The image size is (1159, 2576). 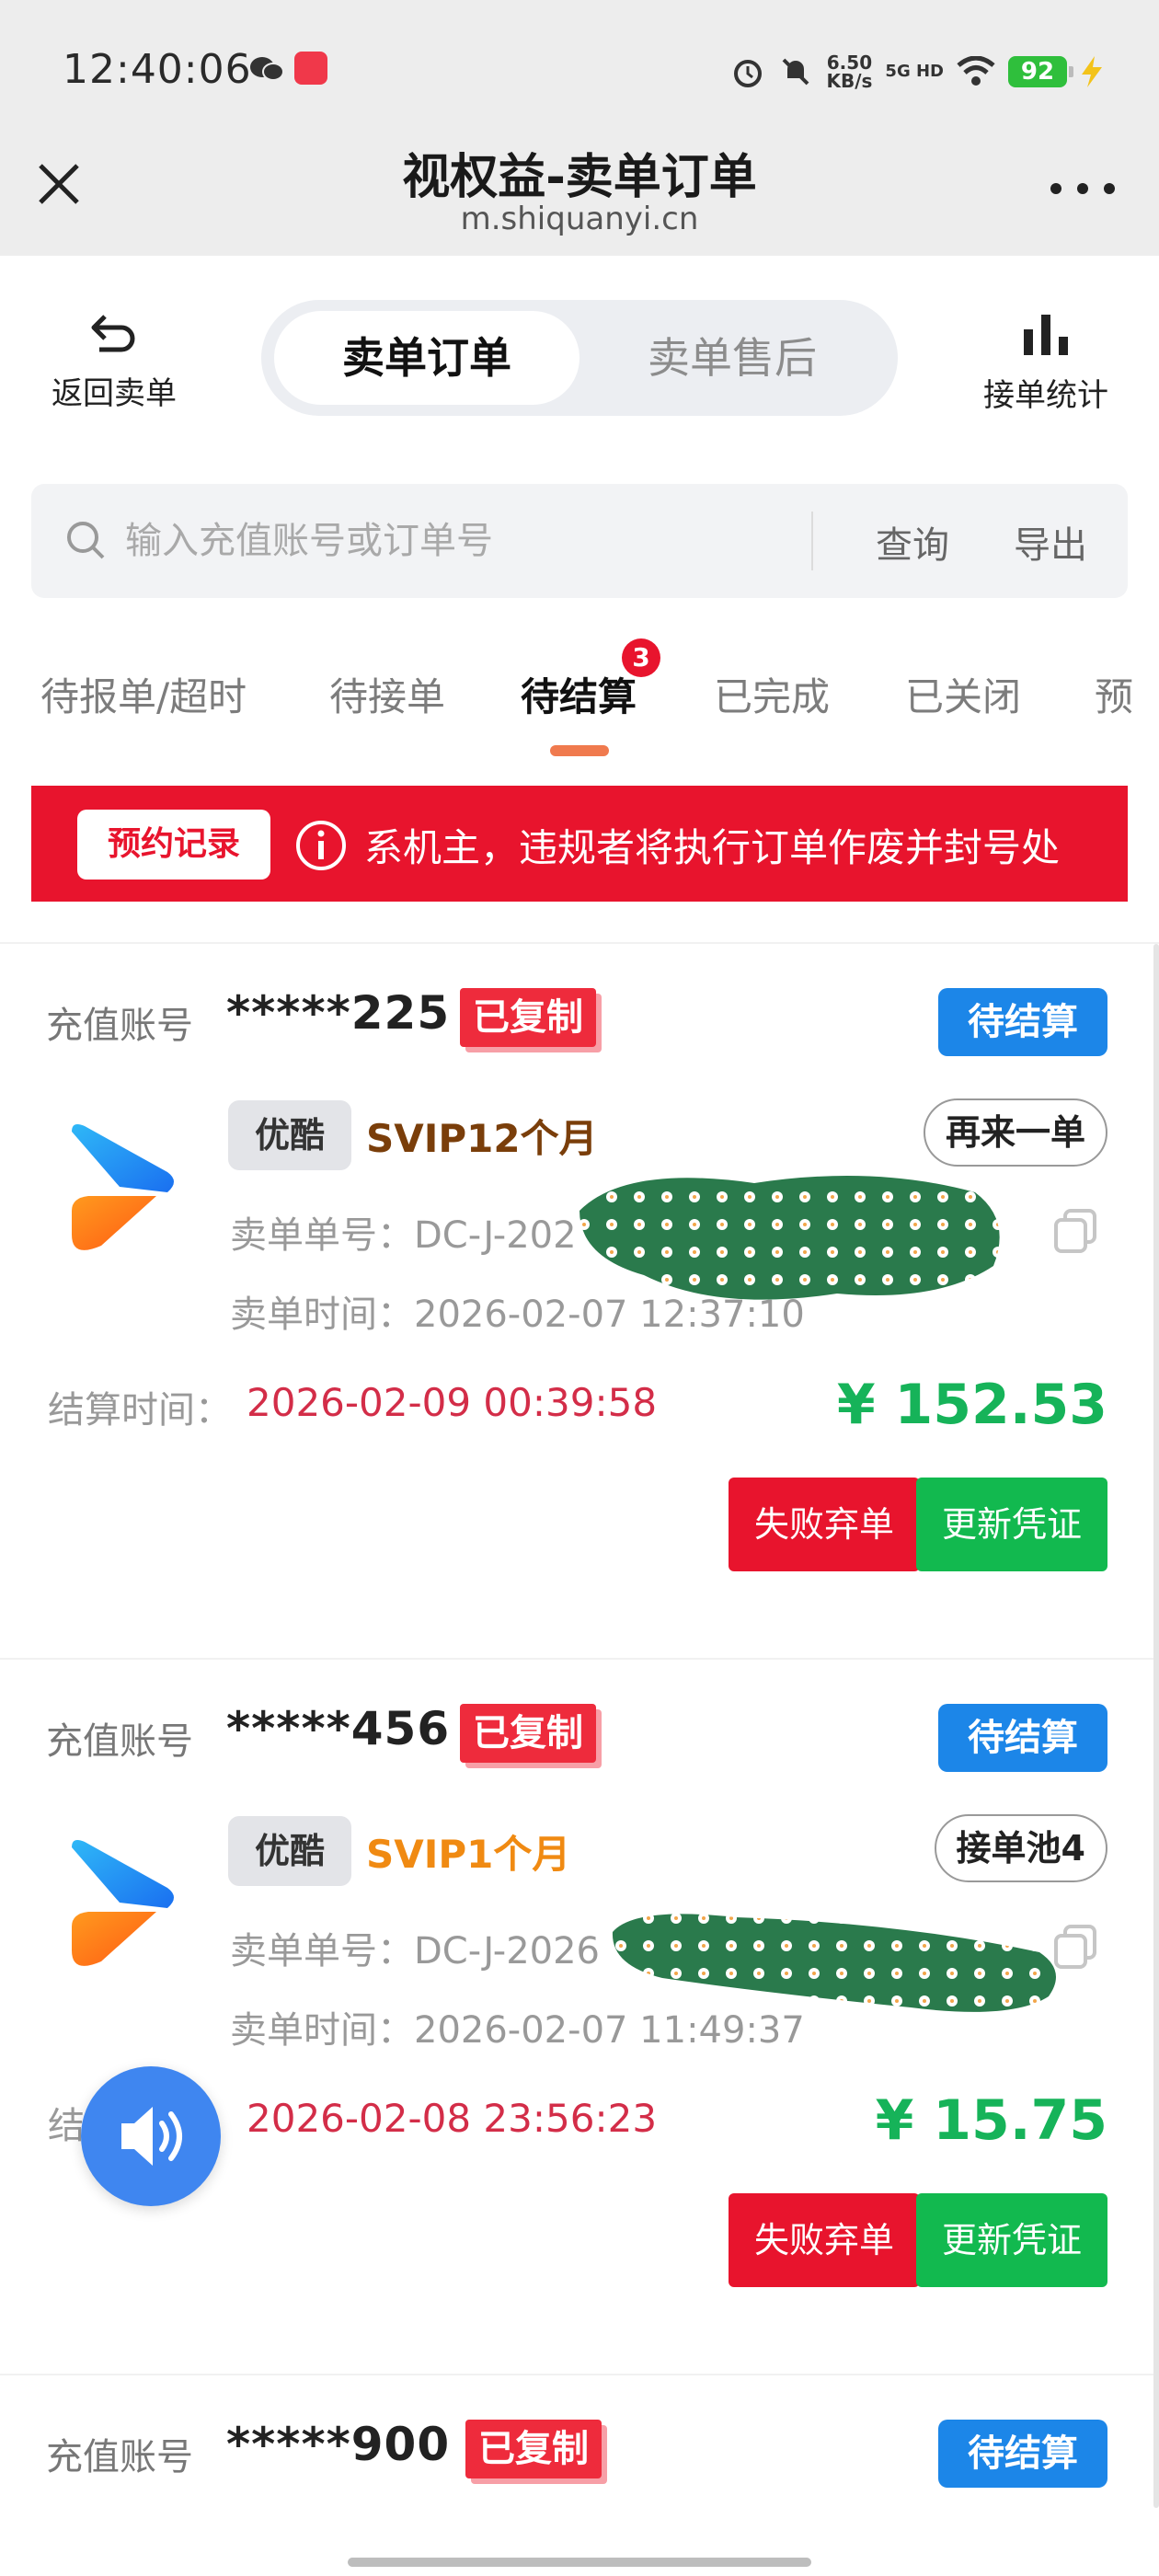 What do you see at coordinates (173, 845) in the screenshot?
I see `reservation-record-button: 预约记录` at bounding box center [173, 845].